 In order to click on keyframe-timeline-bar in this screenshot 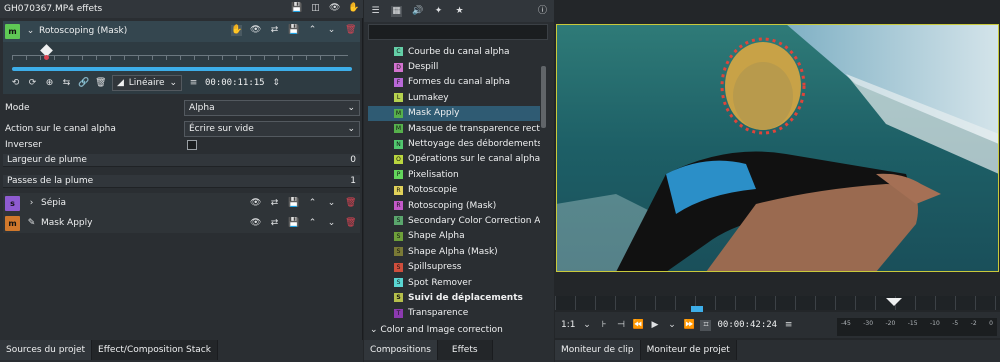, I will do `click(182, 69)`.